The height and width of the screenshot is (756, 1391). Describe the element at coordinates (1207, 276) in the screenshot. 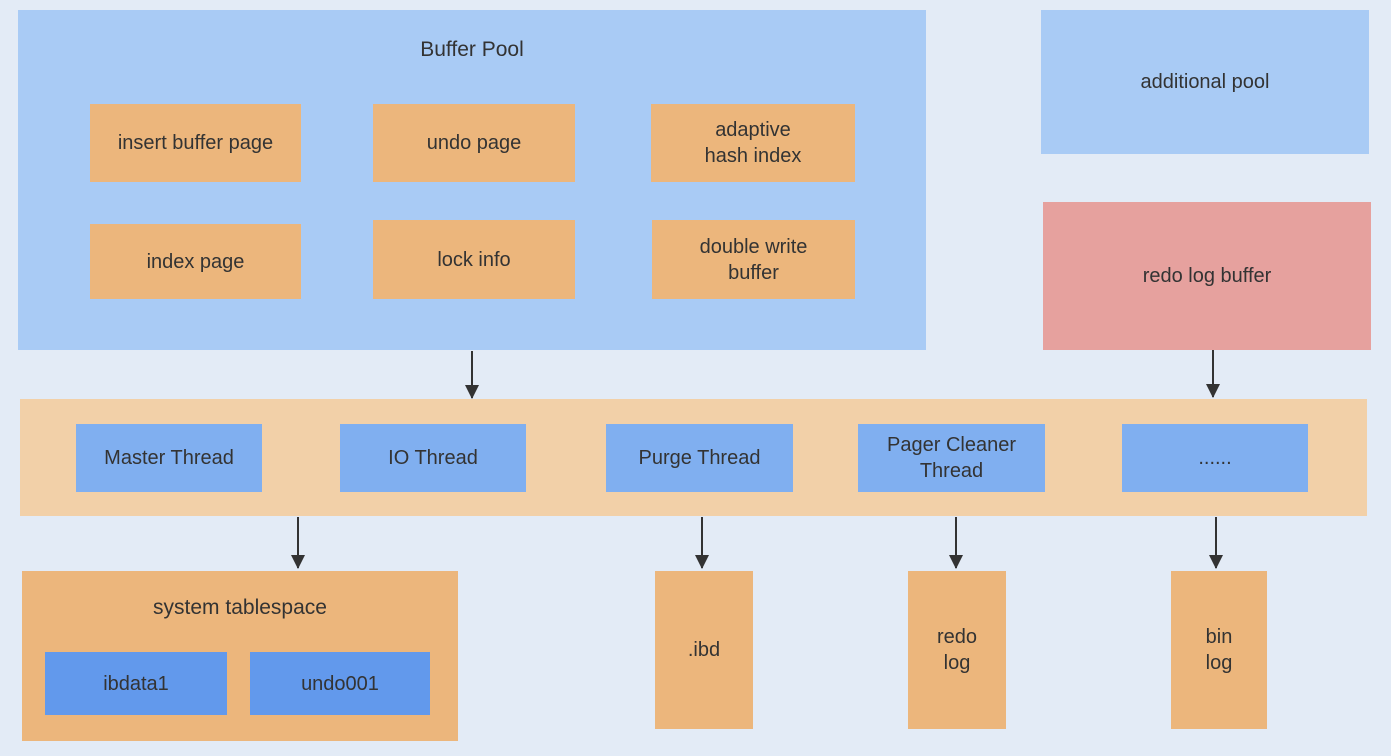

I see `redo-log-buffer: redo log buffer` at that location.